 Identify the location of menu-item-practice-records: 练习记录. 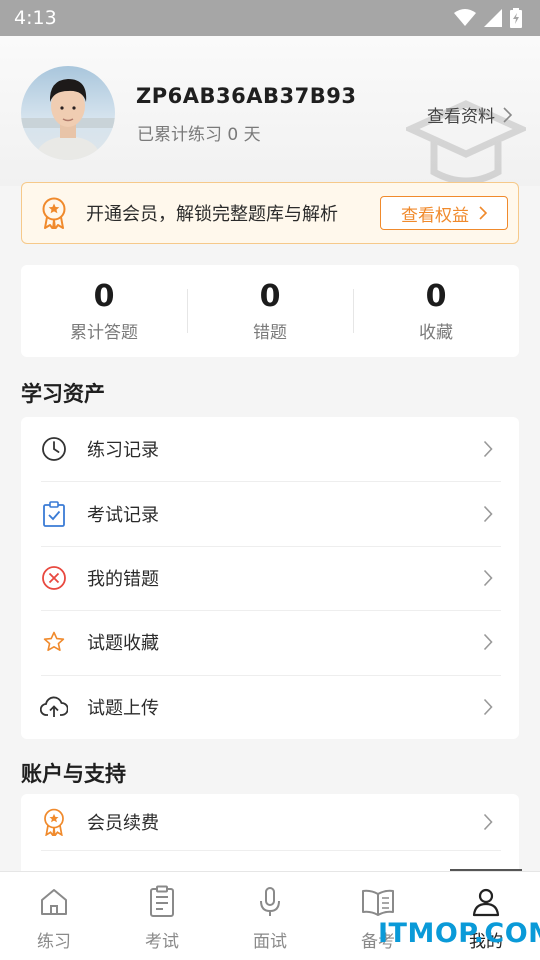
(270, 449).